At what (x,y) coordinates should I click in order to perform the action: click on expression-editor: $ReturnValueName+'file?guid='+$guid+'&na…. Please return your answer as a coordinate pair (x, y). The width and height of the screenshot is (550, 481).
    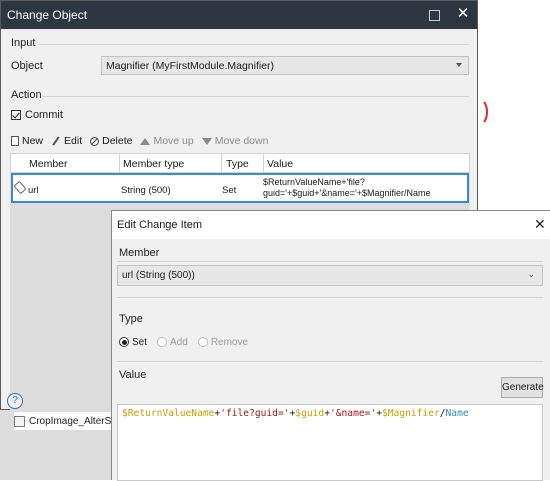
    Looking at the image, I should click on (330, 442).